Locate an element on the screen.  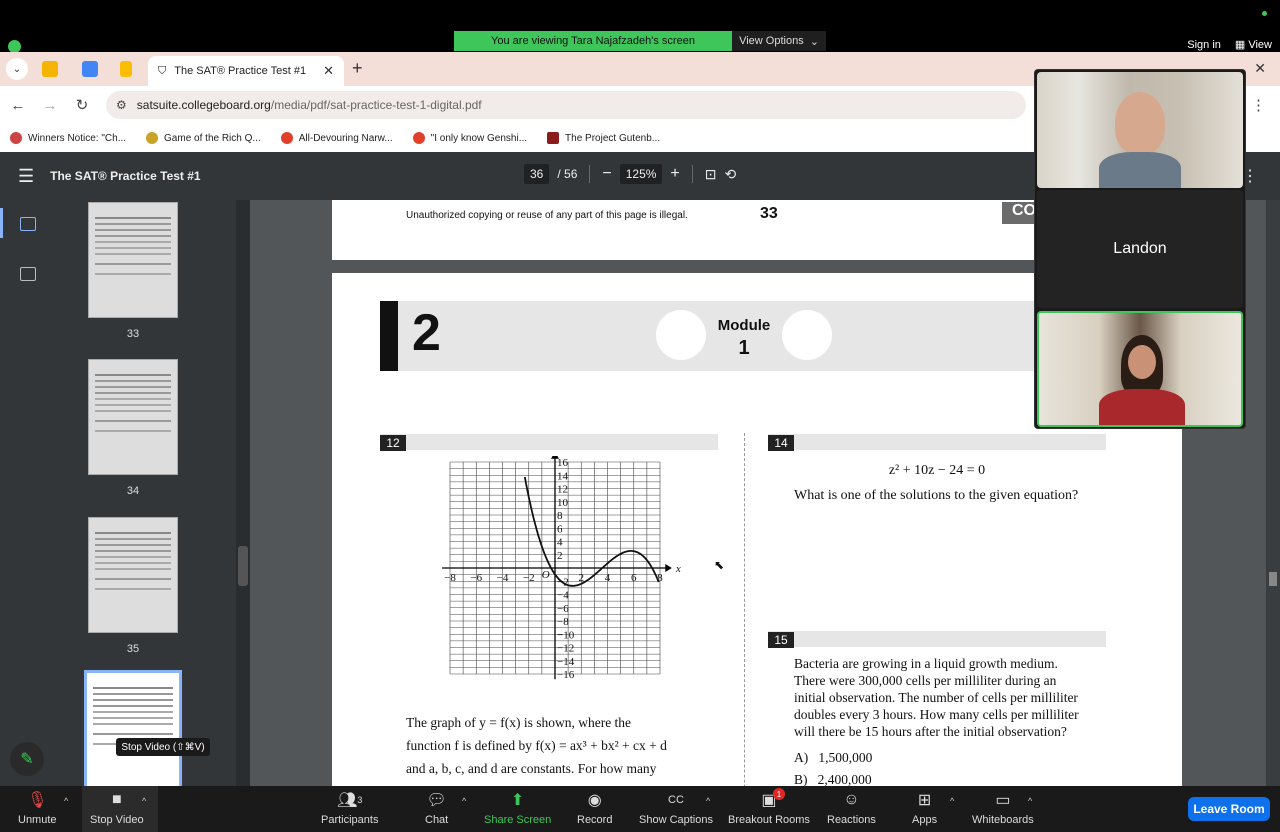
annotate-pencil-icon: ✎ is located at coordinates (27, 759).